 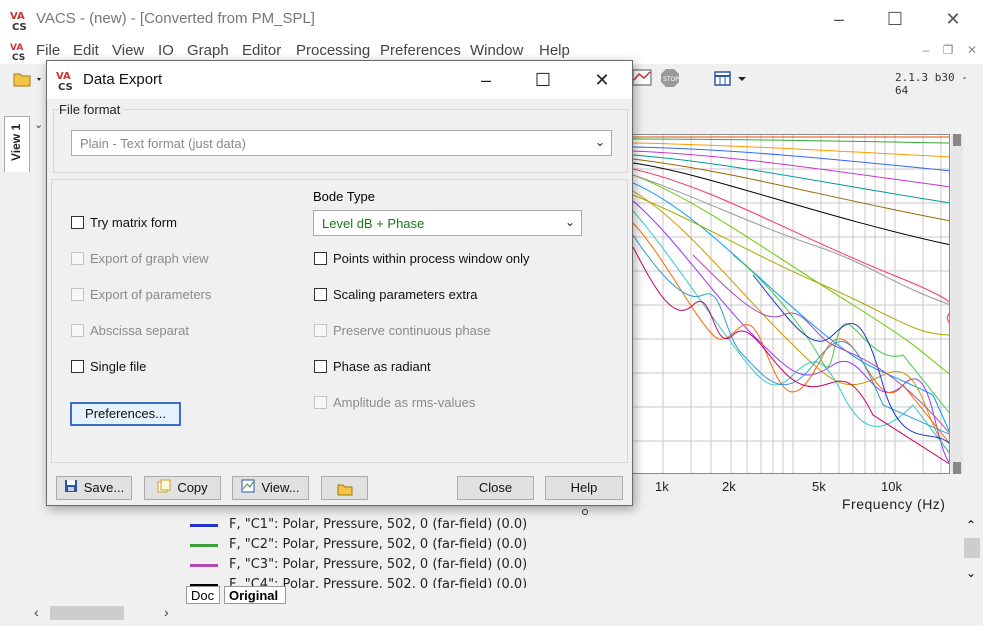 I want to click on checkbox-label: Preserve continuous phase, so click(x=412, y=330).